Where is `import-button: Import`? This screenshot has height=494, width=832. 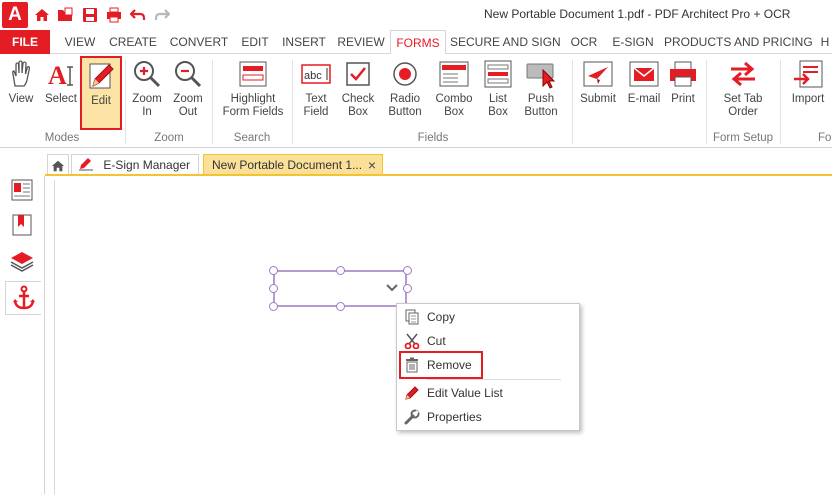
import-button: Import is located at coordinates (808, 93).